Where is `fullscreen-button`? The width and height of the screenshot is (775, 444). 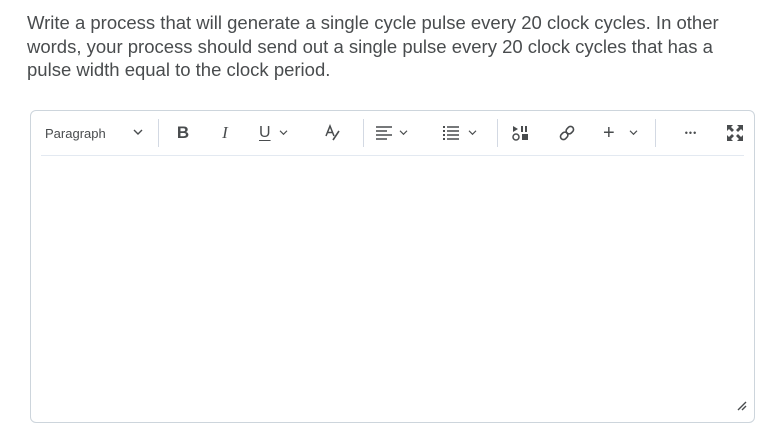 fullscreen-button is located at coordinates (735, 133).